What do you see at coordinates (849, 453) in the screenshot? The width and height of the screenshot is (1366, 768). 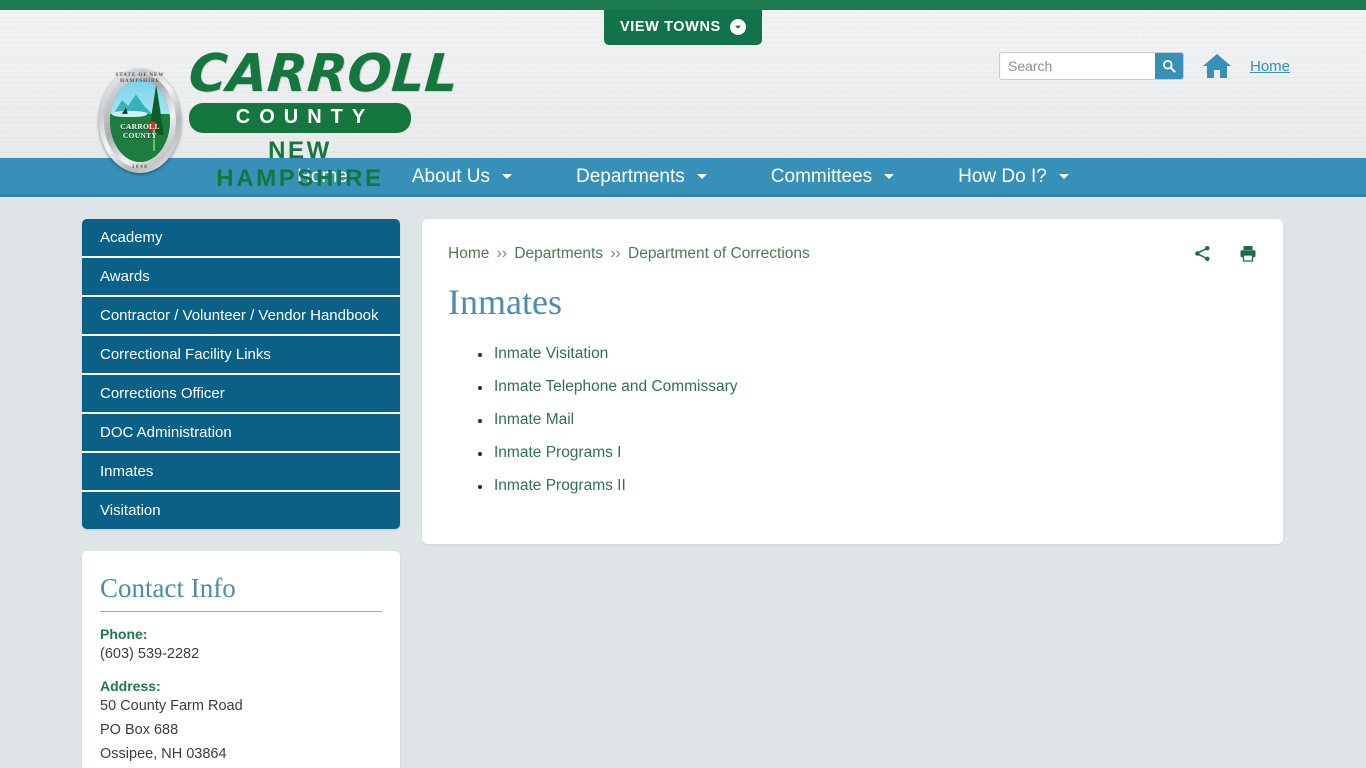 I see `list-item: Inmate Programs I` at bounding box center [849, 453].